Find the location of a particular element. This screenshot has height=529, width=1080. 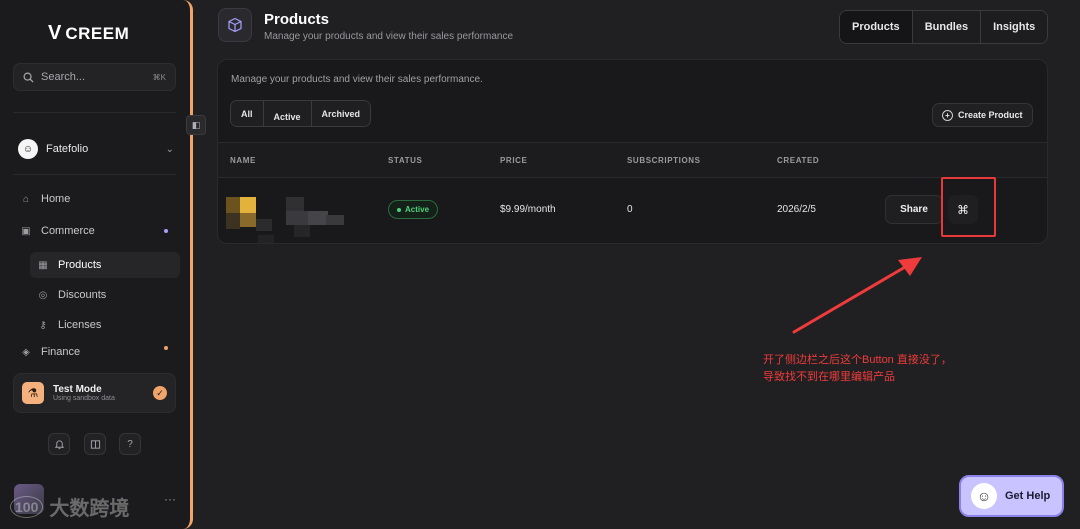

get-help-button: ☺ Get Help is located at coordinates (1011, 496).